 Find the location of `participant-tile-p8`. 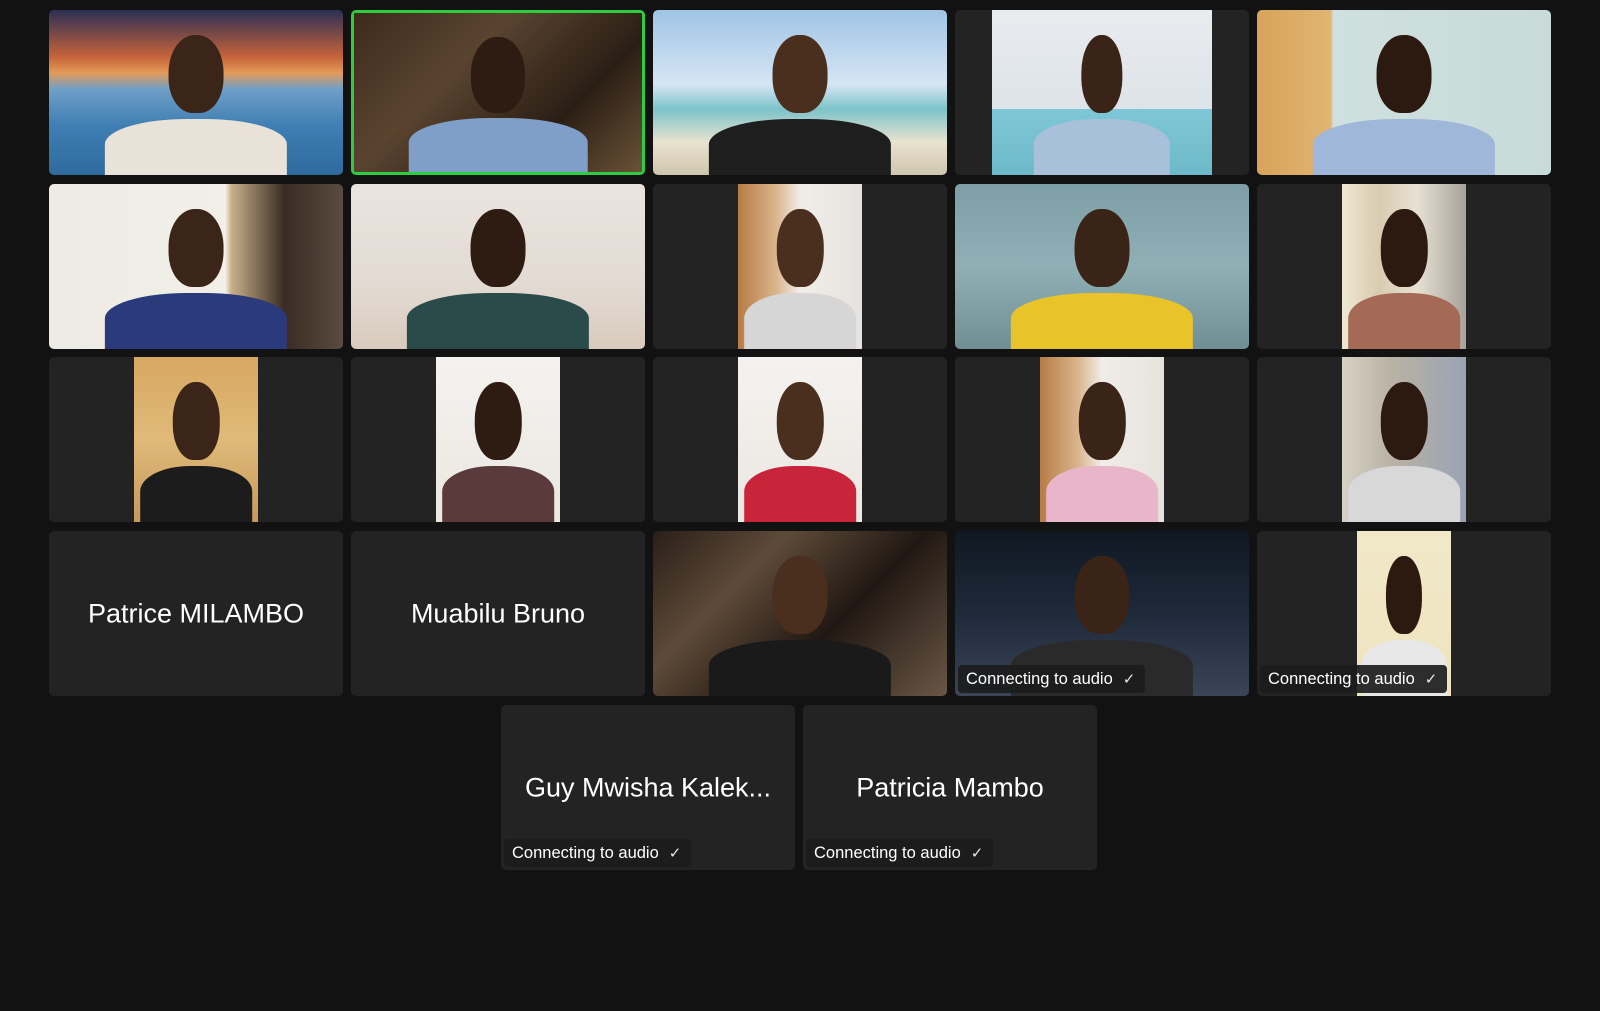

participant-tile-p8 is located at coordinates (800, 266).